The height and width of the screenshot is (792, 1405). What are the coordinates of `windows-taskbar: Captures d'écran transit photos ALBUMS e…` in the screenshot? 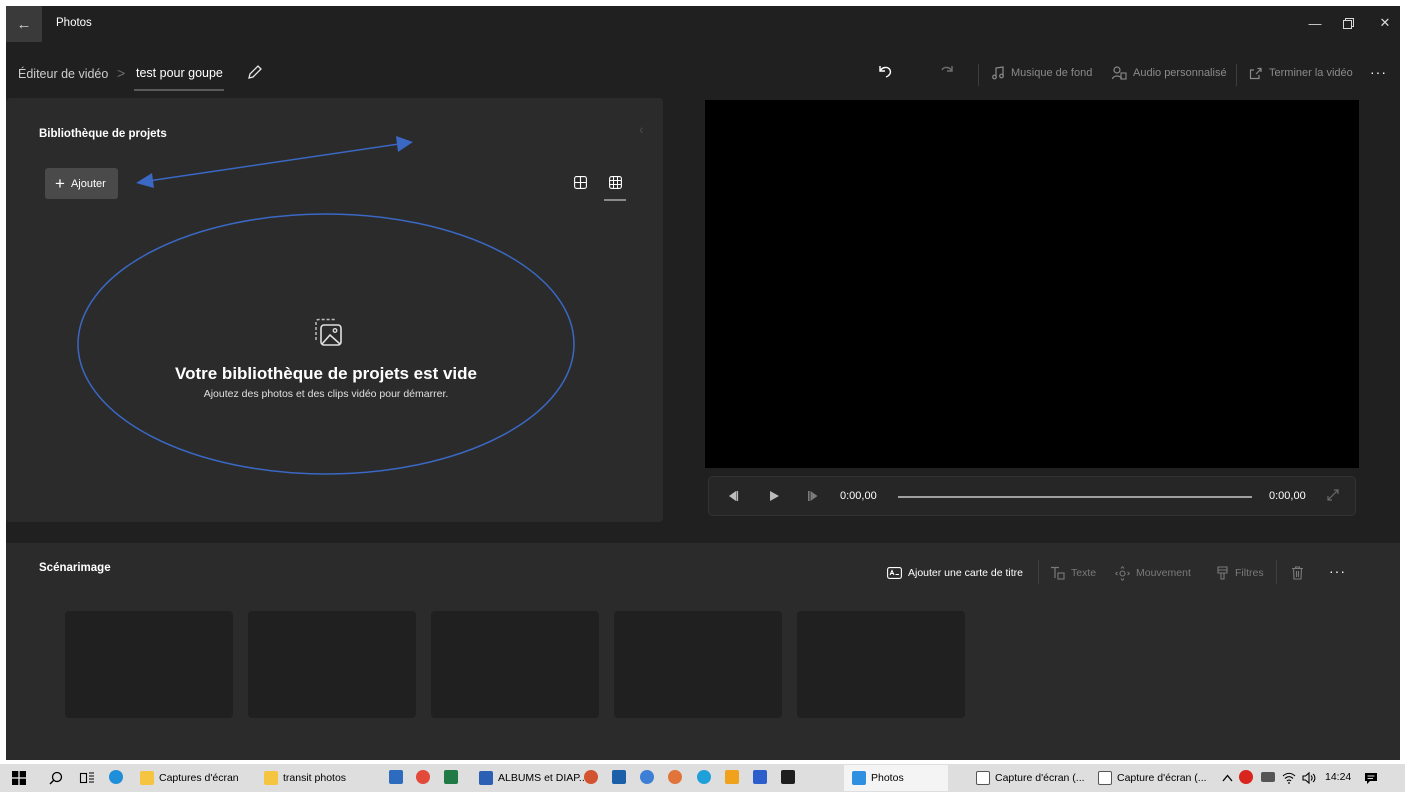 It's located at (702, 778).